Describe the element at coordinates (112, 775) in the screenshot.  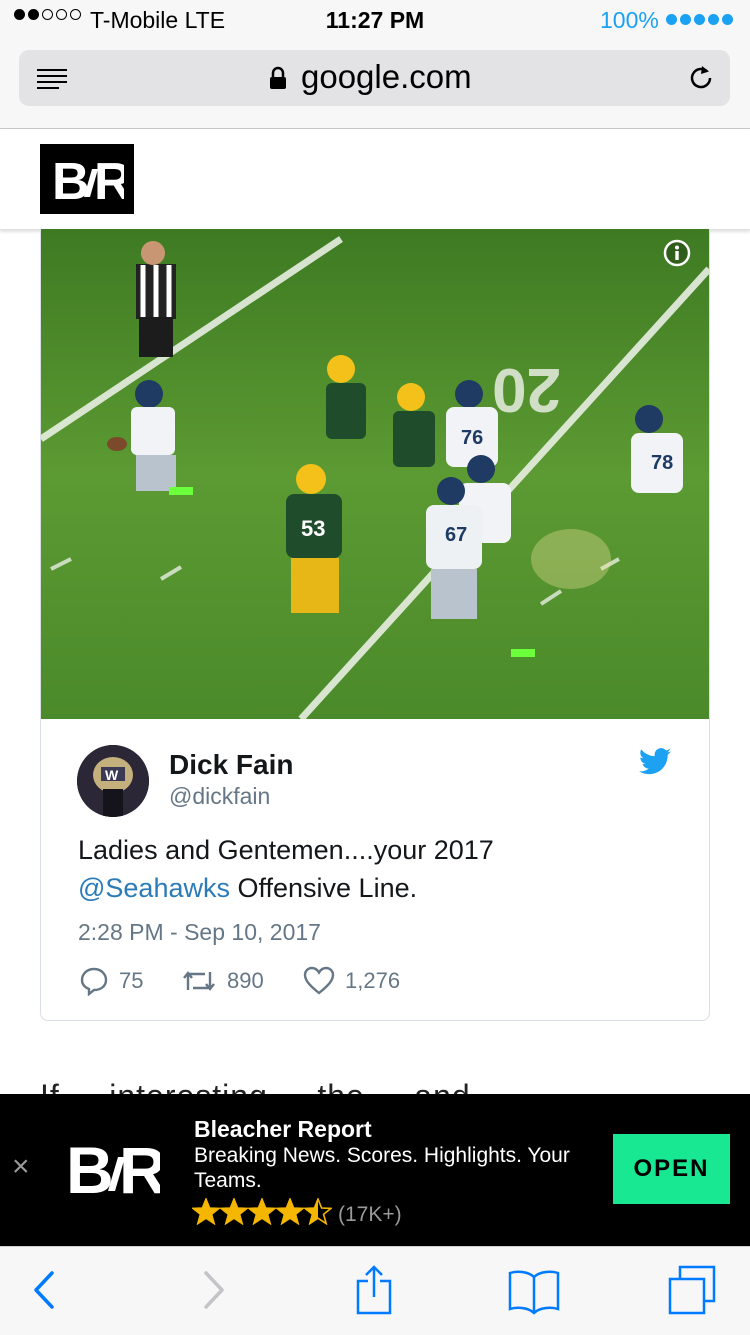
I see `svg-text: W` at that location.